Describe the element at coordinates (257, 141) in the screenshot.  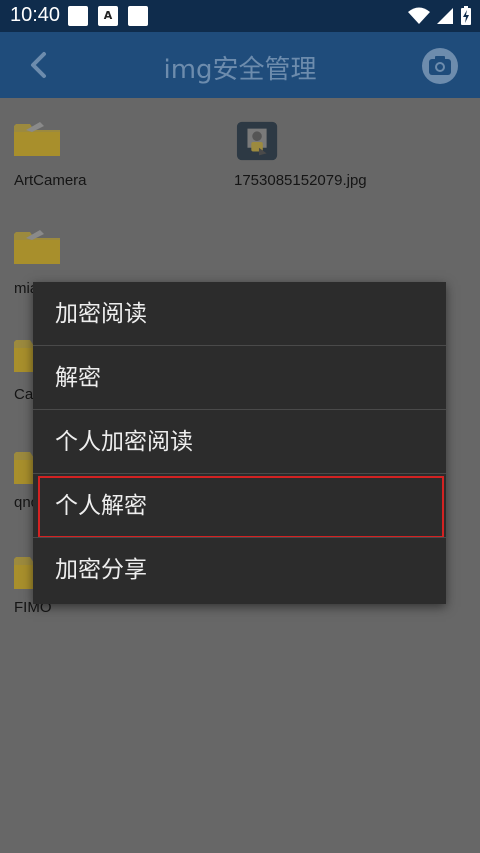
I see `encrypted-image-icon` at that location.